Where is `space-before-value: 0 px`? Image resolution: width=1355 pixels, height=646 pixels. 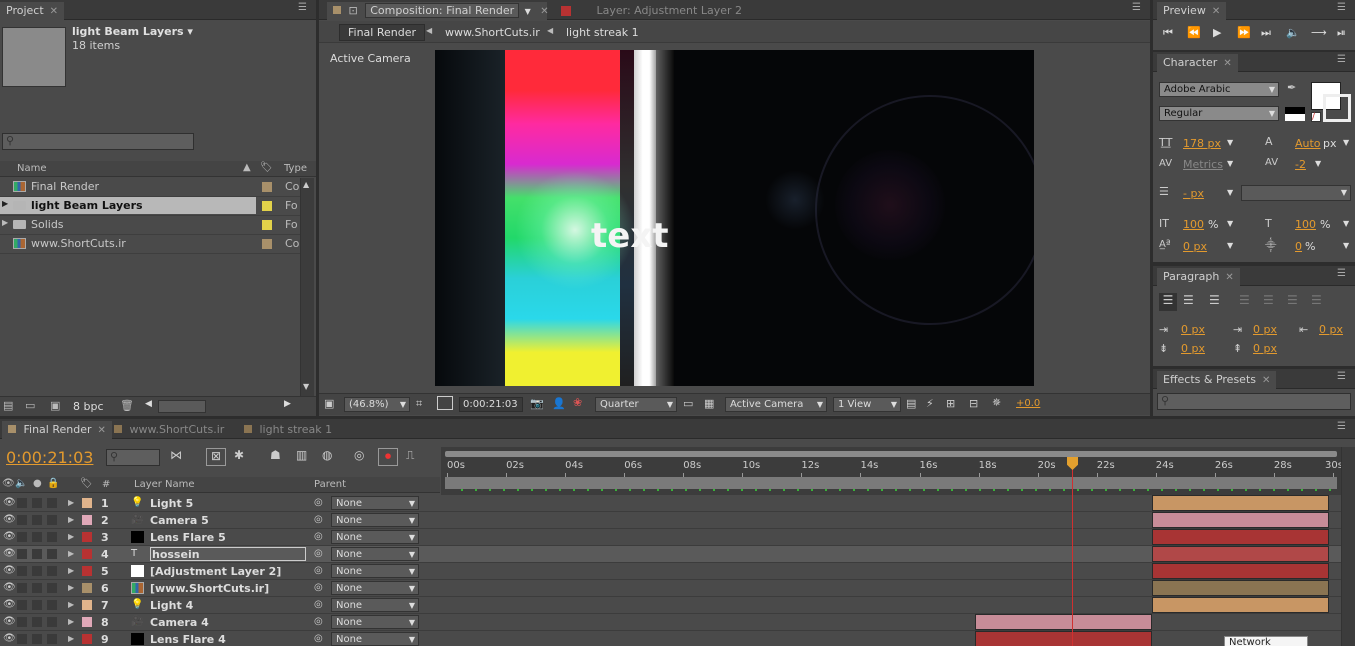
space-before-value: 0 px is located at coordinates (1193, 348).